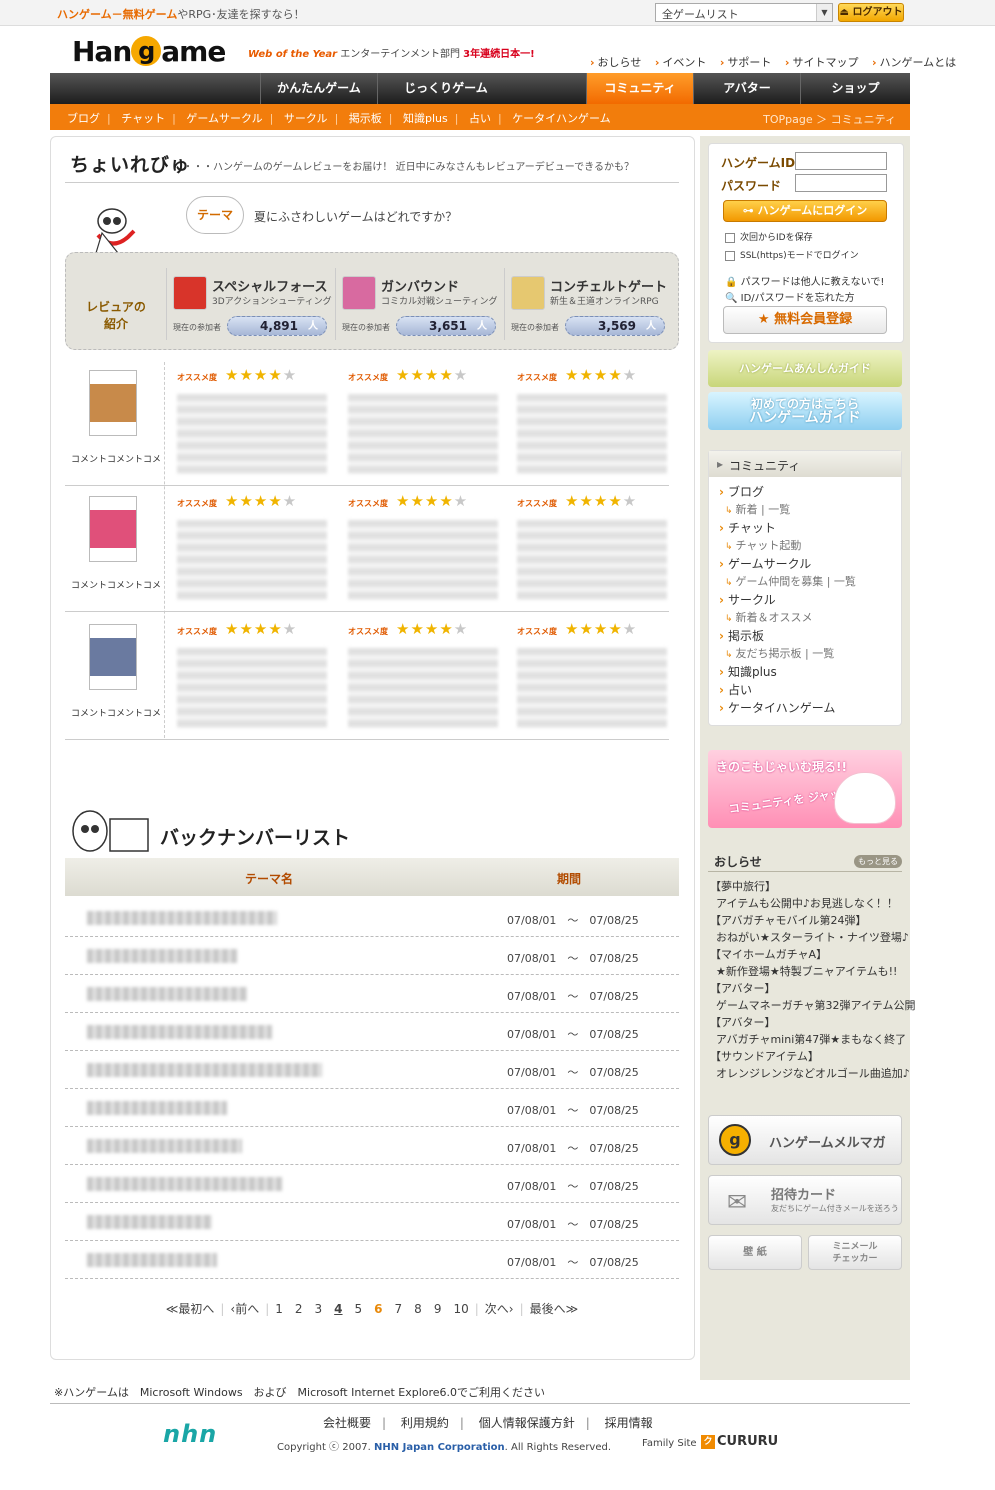 This screenshot has width=995, height=1490. I want to click on cururu-logo: ク CURURU, so click(739, 1441).